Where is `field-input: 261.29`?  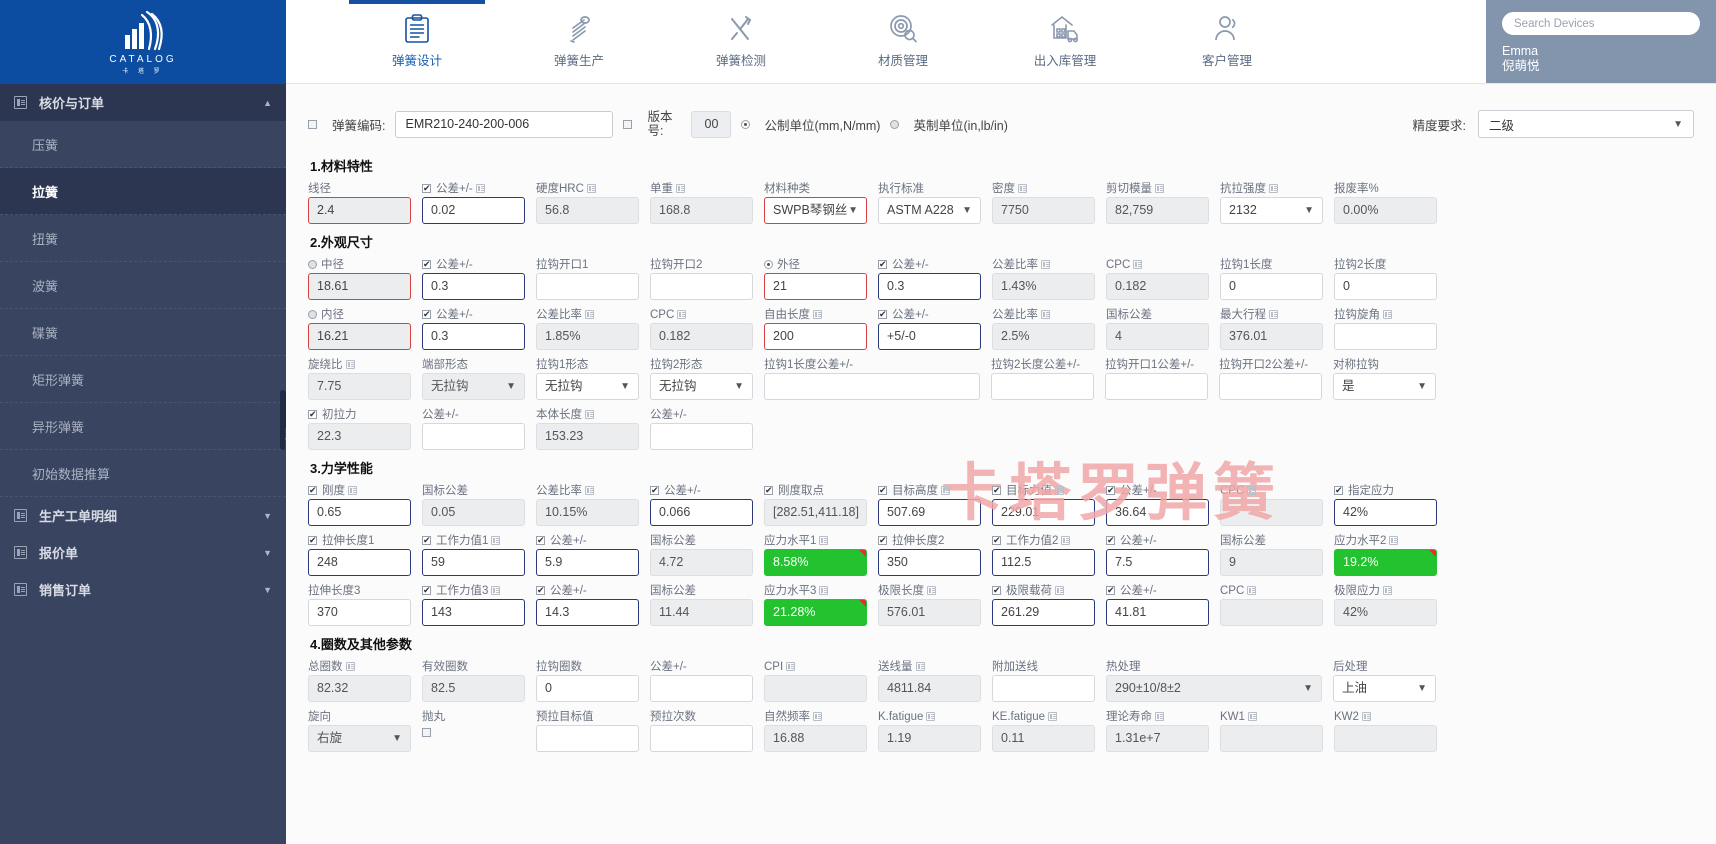
field-input: 261.29 is located at coordinates (1043, 612).